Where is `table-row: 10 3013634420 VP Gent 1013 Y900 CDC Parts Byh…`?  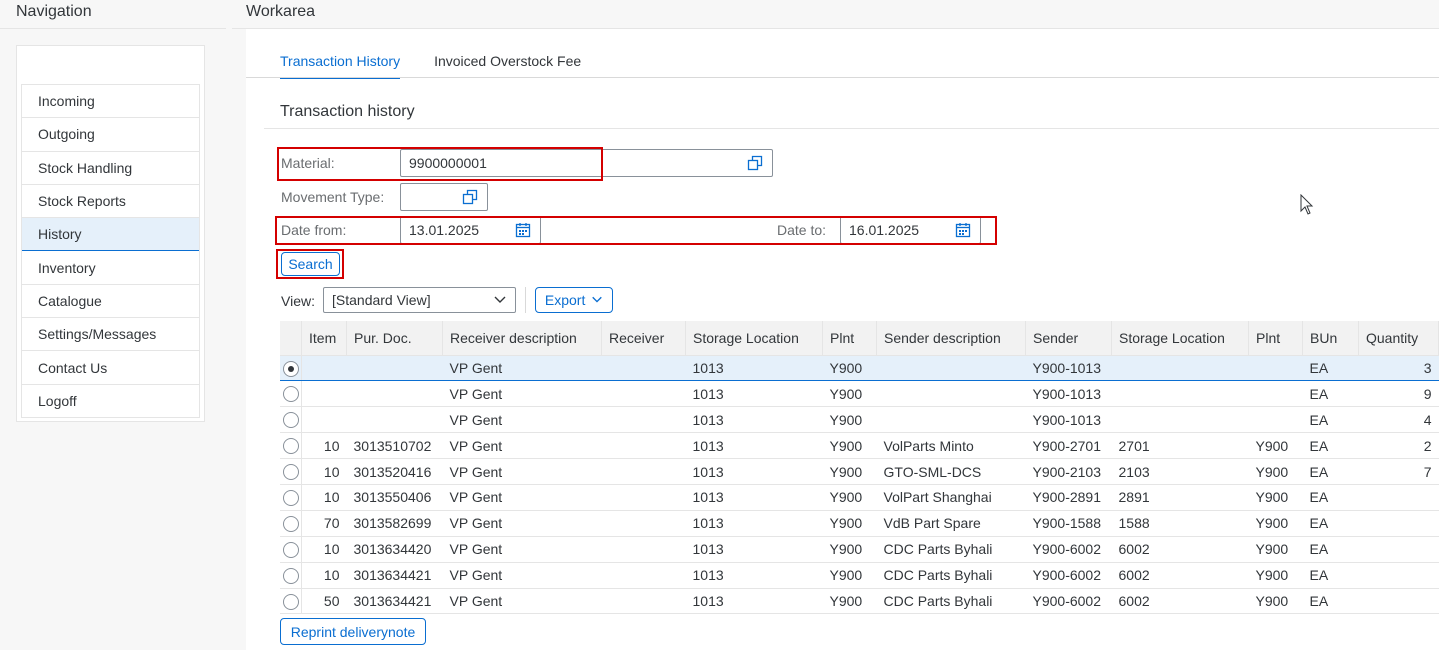
table-row: 10 3013634420 VP Gent 1013 Y900 CDC Parts Byh… is located at coordinates (859, 549).